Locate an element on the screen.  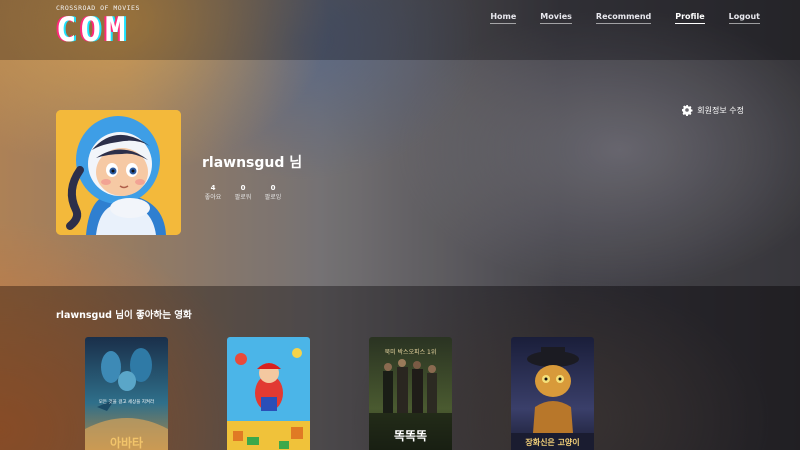
logo-wordmark: COM is located at coordinates (93, 30).